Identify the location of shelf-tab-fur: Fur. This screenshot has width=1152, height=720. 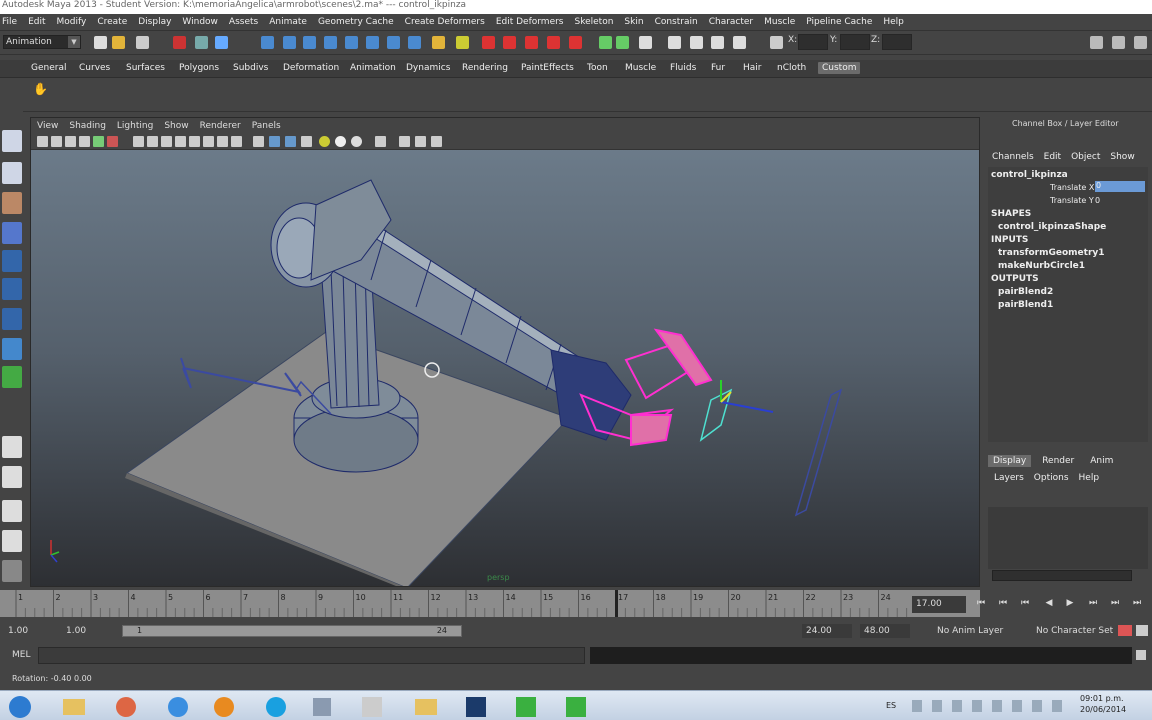
(718, 68).